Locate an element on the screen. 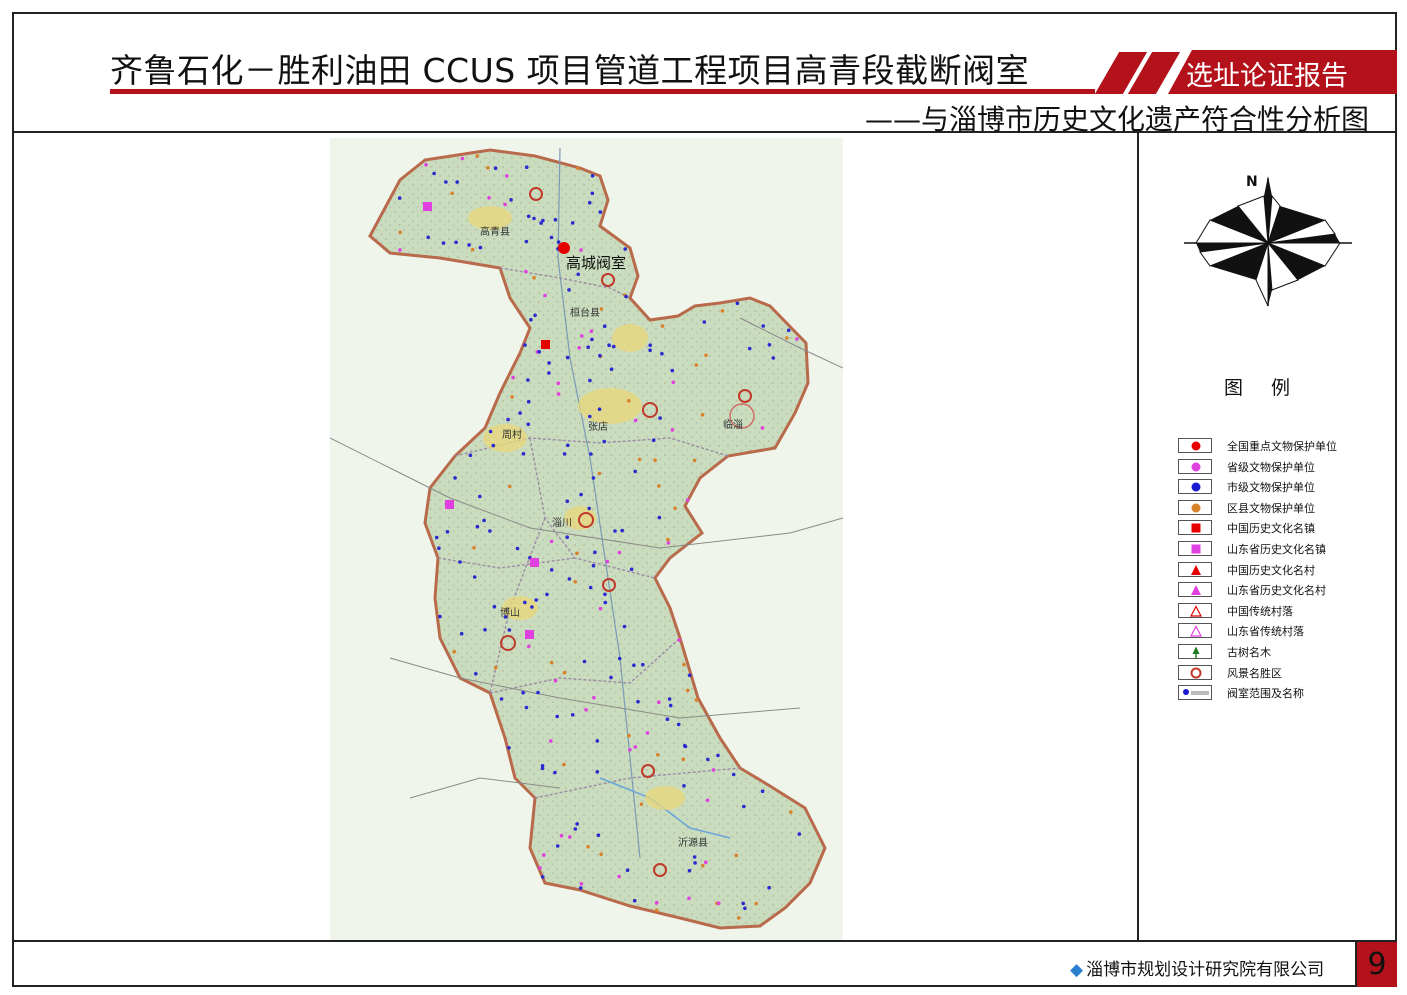 This screenshot has width=1407, height=995. legend-item: 阀室范围及名称 is located at coordinates (1278, 694).